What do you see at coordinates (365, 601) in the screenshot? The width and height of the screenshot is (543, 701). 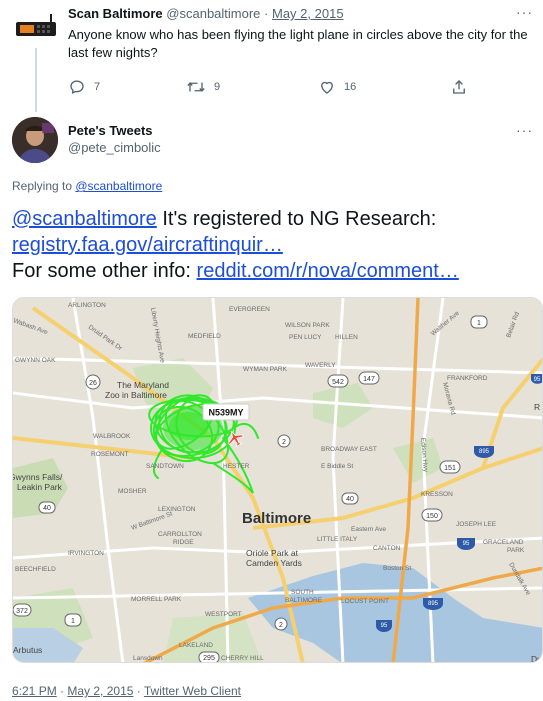 I see `place-label: LOCUST POINT` at bounding box center [365, 601].